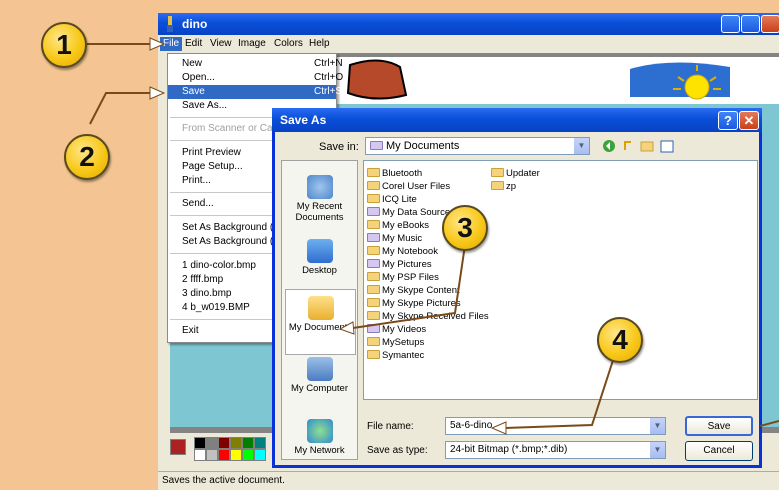  I want to click on callout-badge-2: 2, so click(87, 157).